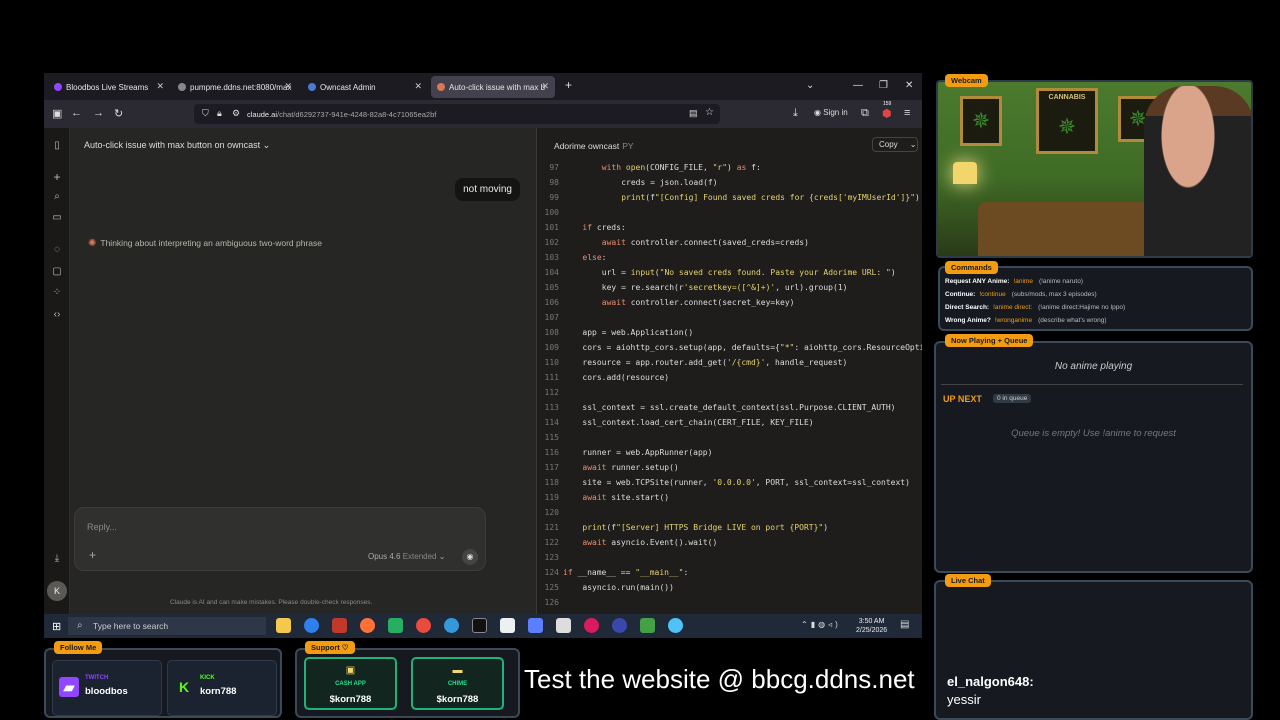 Image resolution: width=1280 pixels, height=720 pixels. What do you see at coordinates (693, 113) in the screenshot?
I see `reader-view-icon: ▤` at bounding box center [693, 113].